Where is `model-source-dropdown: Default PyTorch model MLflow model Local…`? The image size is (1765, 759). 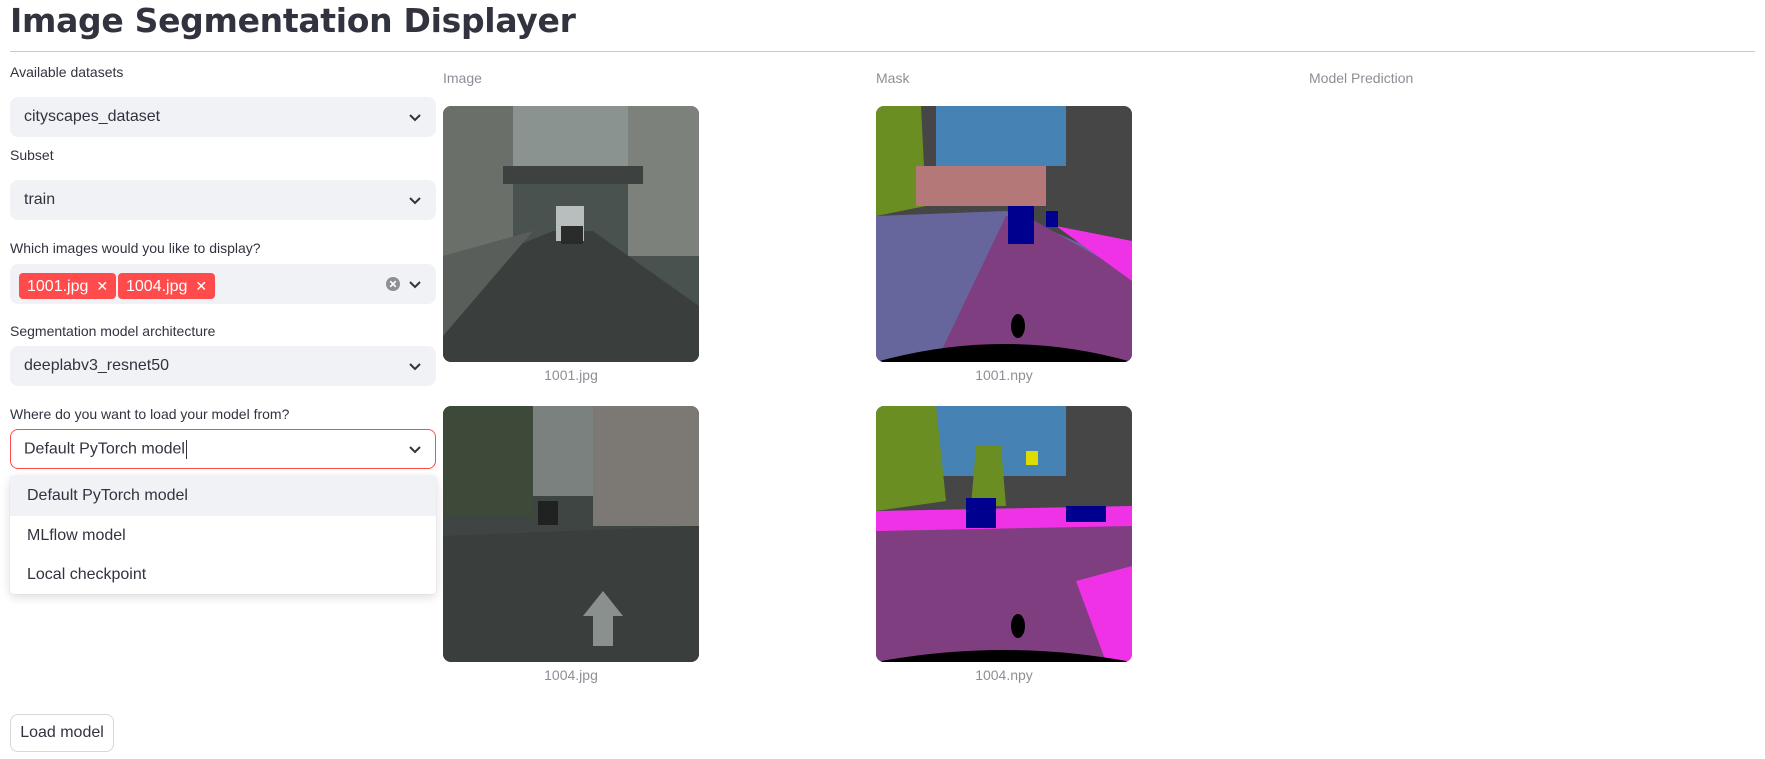 model-source-dropdown: Default PyTorch model MLflow model Local… is located at coordinates (223, 535).